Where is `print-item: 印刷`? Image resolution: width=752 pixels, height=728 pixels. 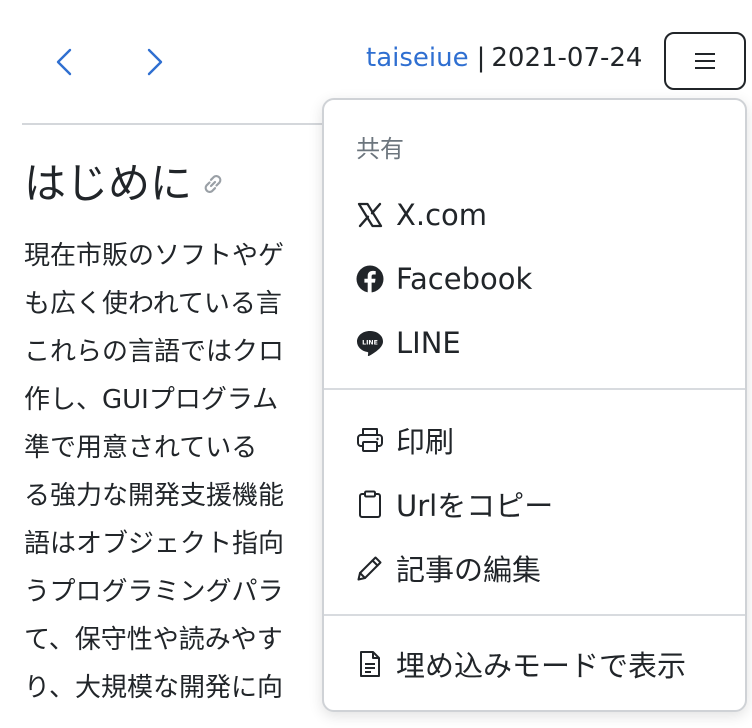
print-item: 印刷 is located at coordinates (404, 440).